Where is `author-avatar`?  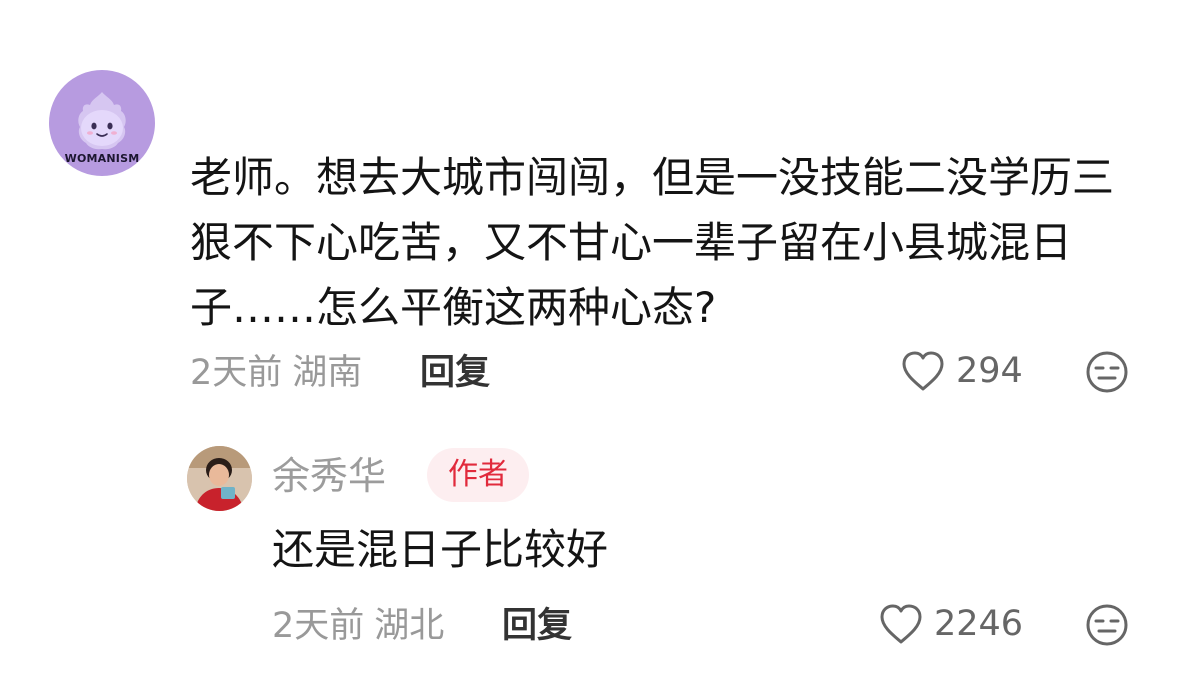
author-avatar is located at coordinates (219, 478).